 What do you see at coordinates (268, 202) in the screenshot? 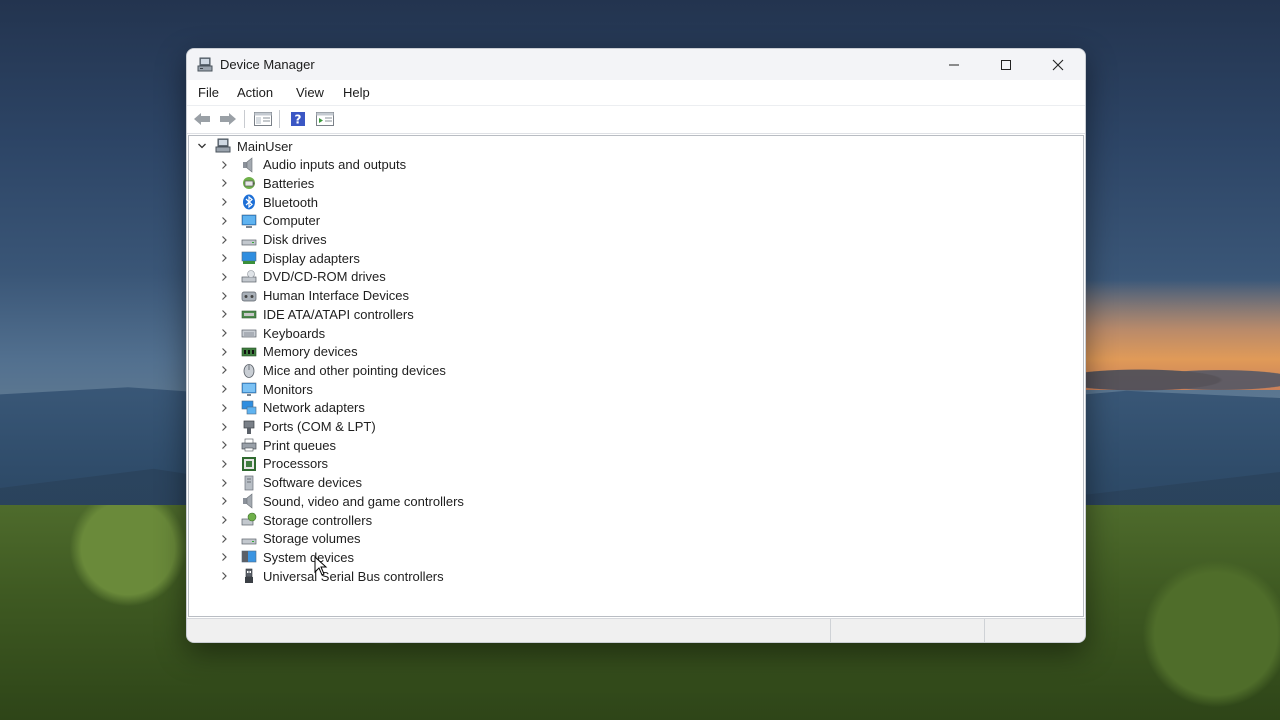
I see `tree-item-bluetooth: Bluetooth` at bounding box center [268, 202].